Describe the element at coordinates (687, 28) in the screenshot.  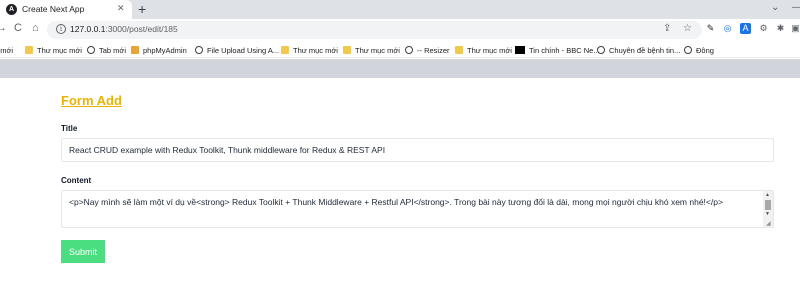
I see `bookmark-star-icon: ☆` at that location.